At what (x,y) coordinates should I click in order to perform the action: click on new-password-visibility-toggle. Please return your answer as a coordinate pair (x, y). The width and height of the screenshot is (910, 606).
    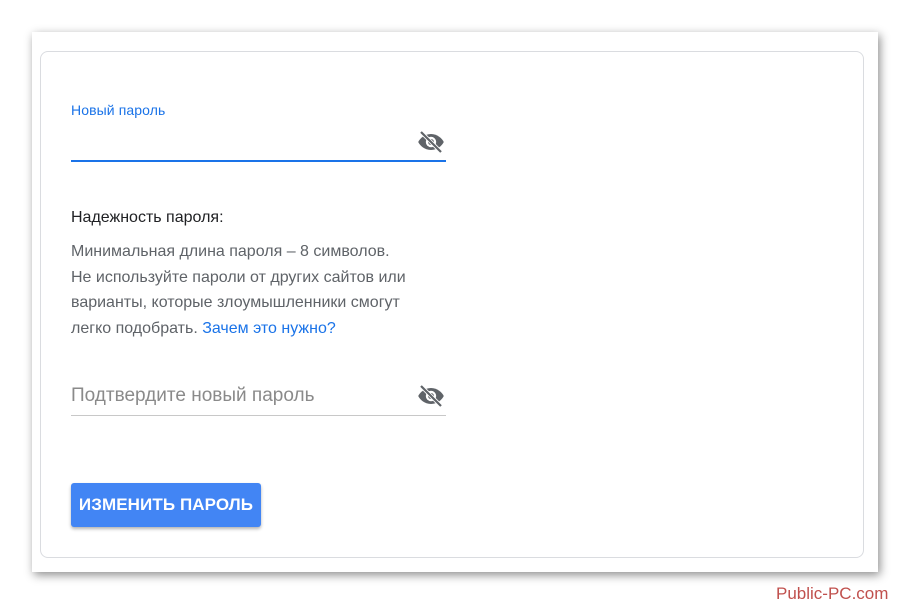
    Looking at the image, I should click on (431, 142).